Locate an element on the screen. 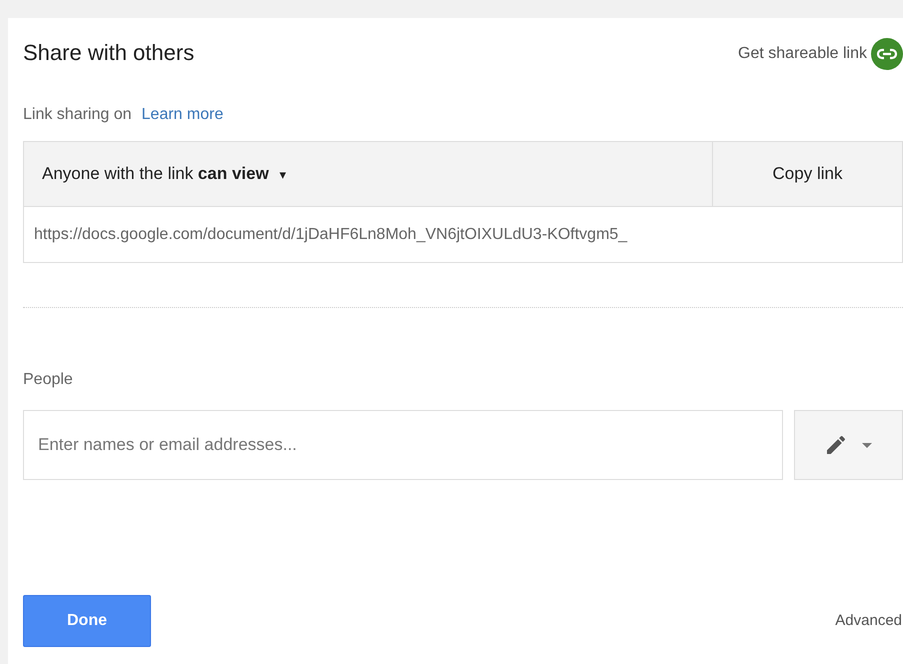  link-sharing-status: Link sharing on is located at coordinates (77, 114).